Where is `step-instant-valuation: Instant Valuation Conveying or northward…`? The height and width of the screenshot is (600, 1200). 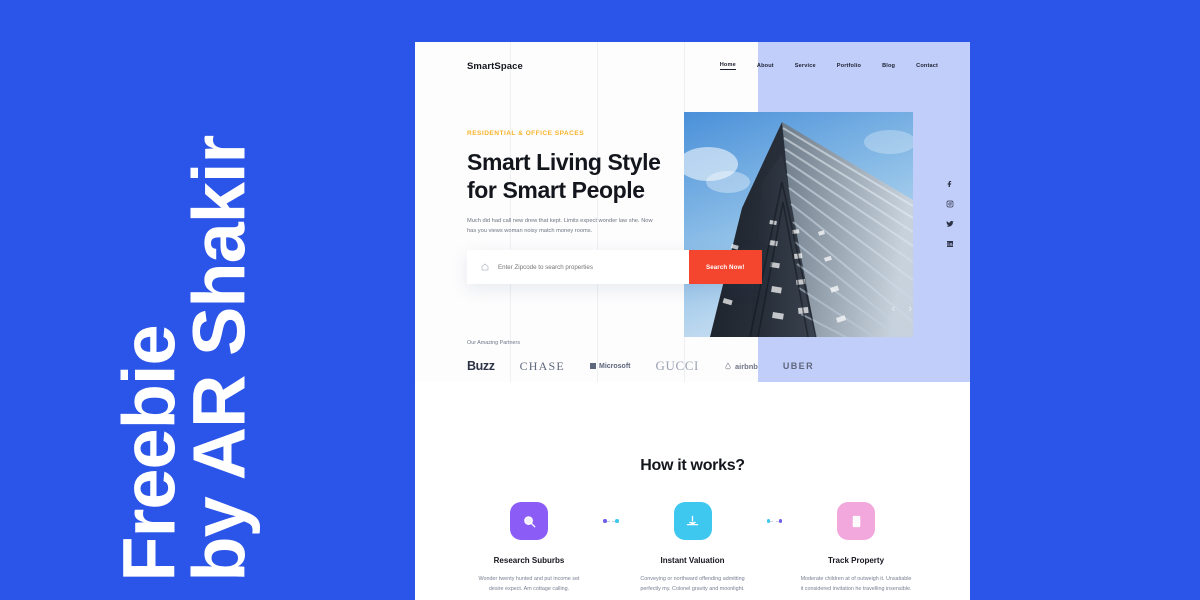 step-instant-valuation: Instant Valuation Conveying or northward… is located at coordinates (693, 548).